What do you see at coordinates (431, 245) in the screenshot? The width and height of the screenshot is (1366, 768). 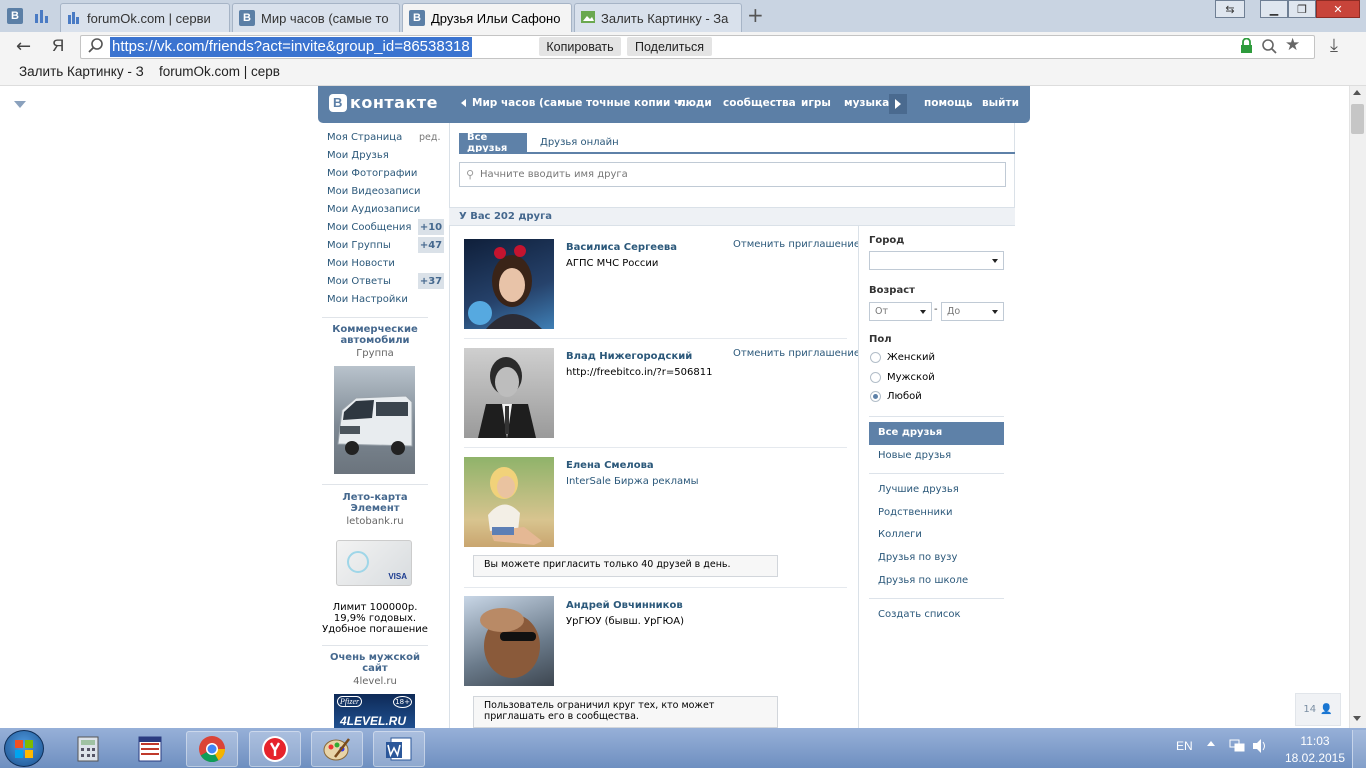 I see `groups-count-badge: +47` at bounding box center [431, 245].